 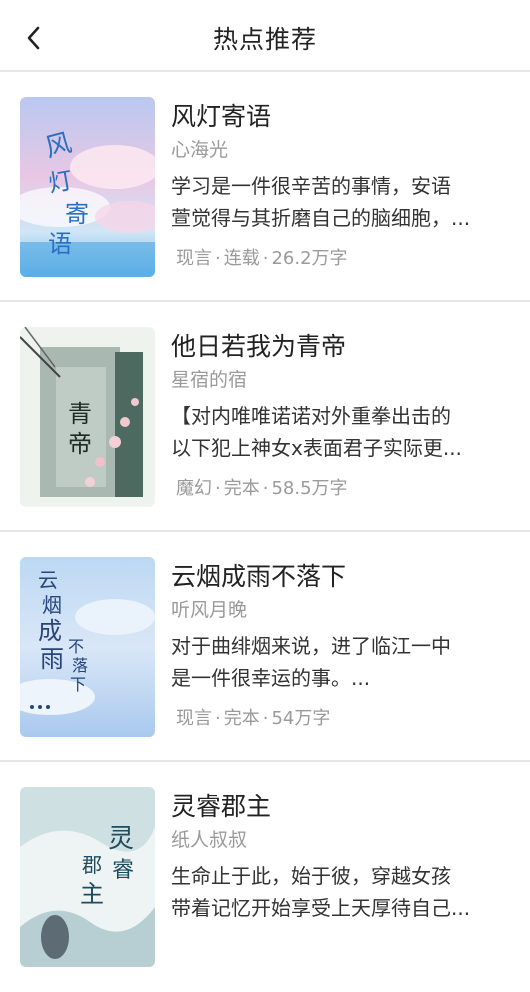 I want to click on book-cover: 云 烟 成 雨 不 落 下, so click(x=87, y=647).